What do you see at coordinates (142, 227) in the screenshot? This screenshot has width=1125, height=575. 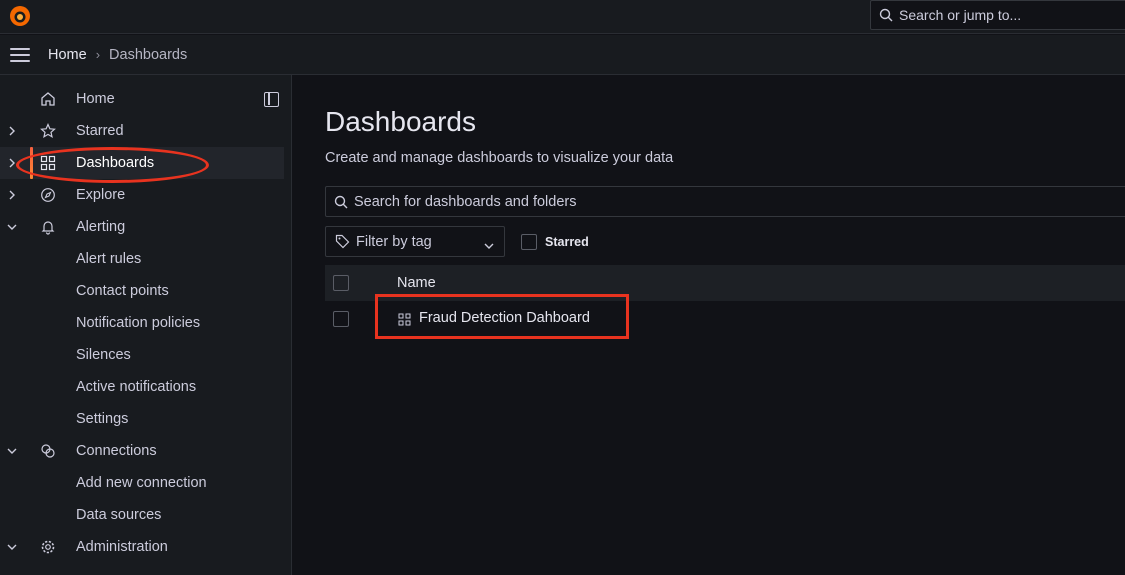 I see `sidebar-item-alerting: Alerting` at bounding box center [142, 227].